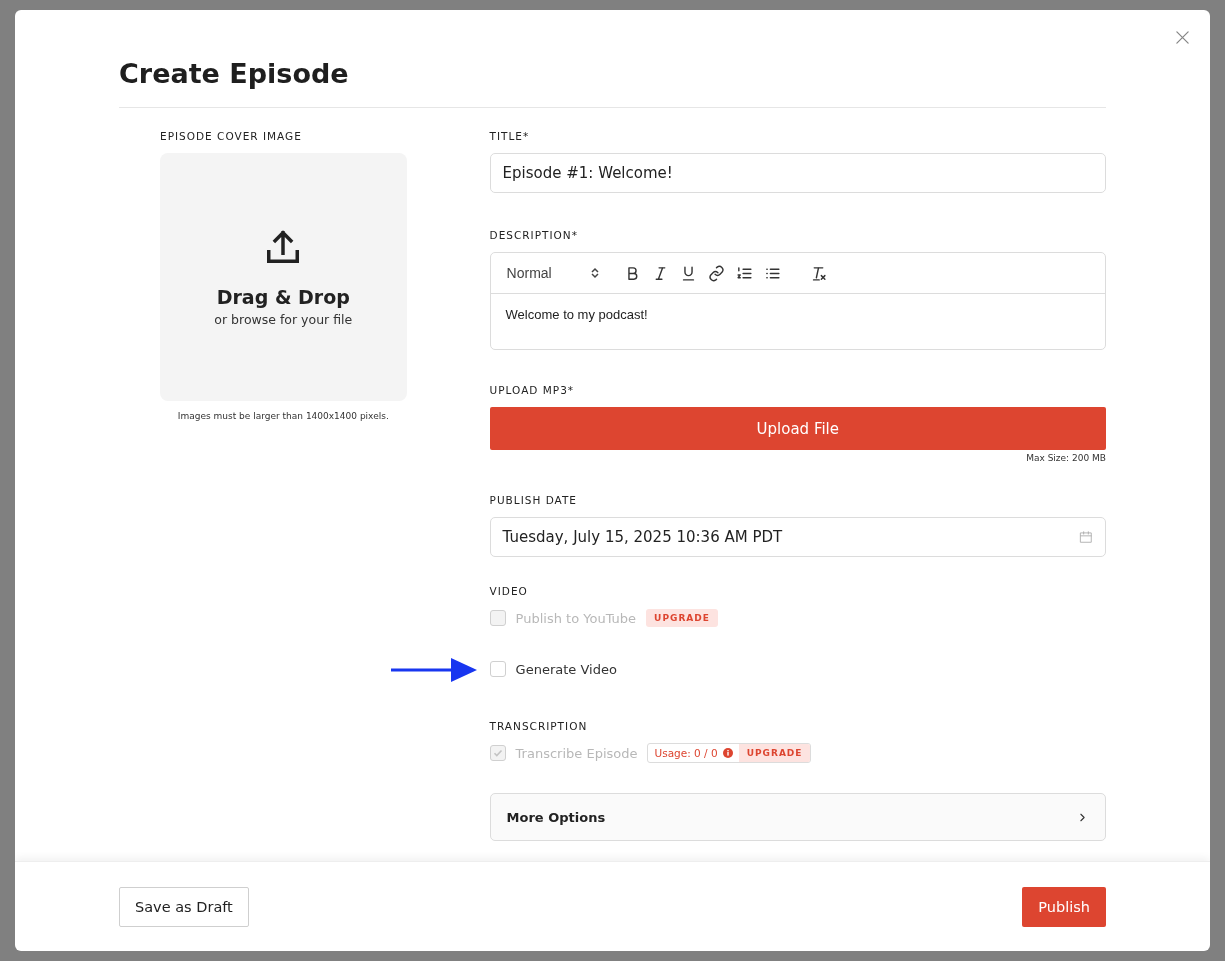  Describe the element at coordinates (576, 753) in the screenshot. I see `checkbox-label: Transcribe Episode` at that location.